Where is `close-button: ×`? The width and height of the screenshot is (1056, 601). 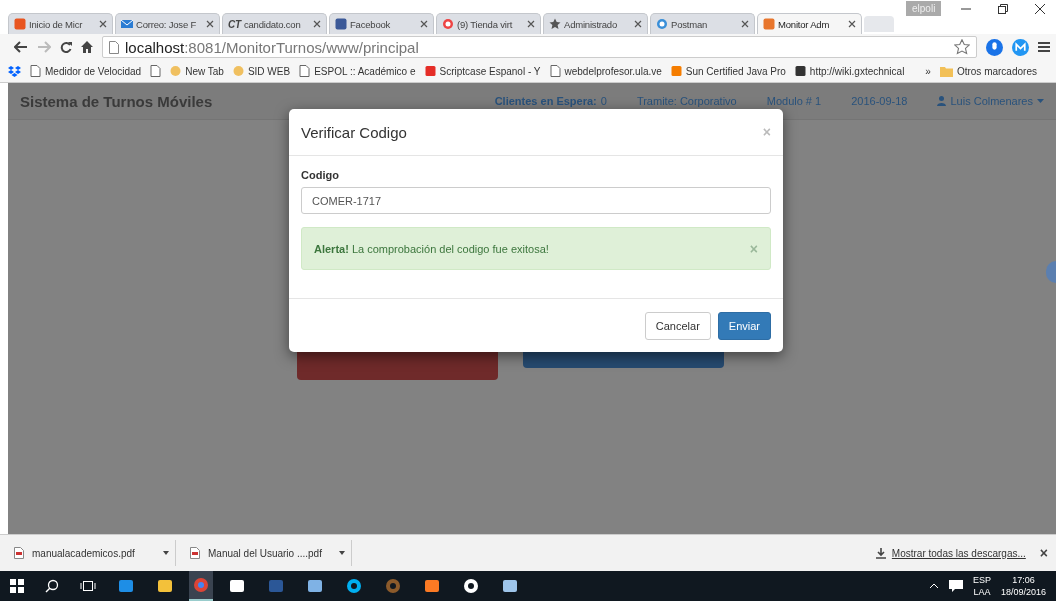
close-button: × is located at coordinates (1043, 553).